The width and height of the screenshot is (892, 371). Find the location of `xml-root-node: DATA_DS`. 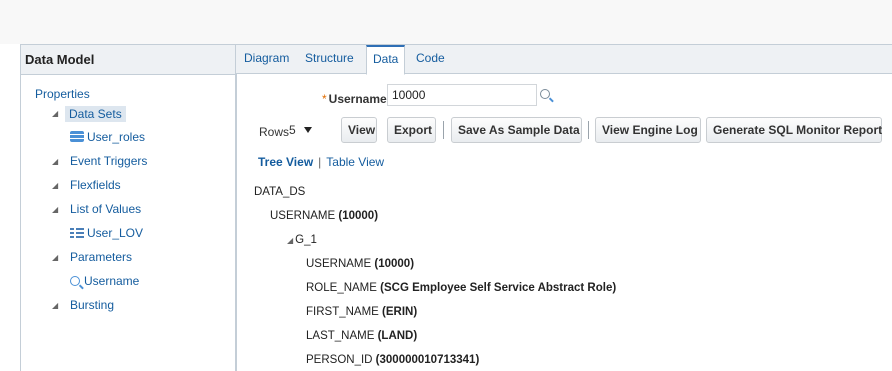

xml-root-node: DATA_DS is located at coordinates (280, 192).